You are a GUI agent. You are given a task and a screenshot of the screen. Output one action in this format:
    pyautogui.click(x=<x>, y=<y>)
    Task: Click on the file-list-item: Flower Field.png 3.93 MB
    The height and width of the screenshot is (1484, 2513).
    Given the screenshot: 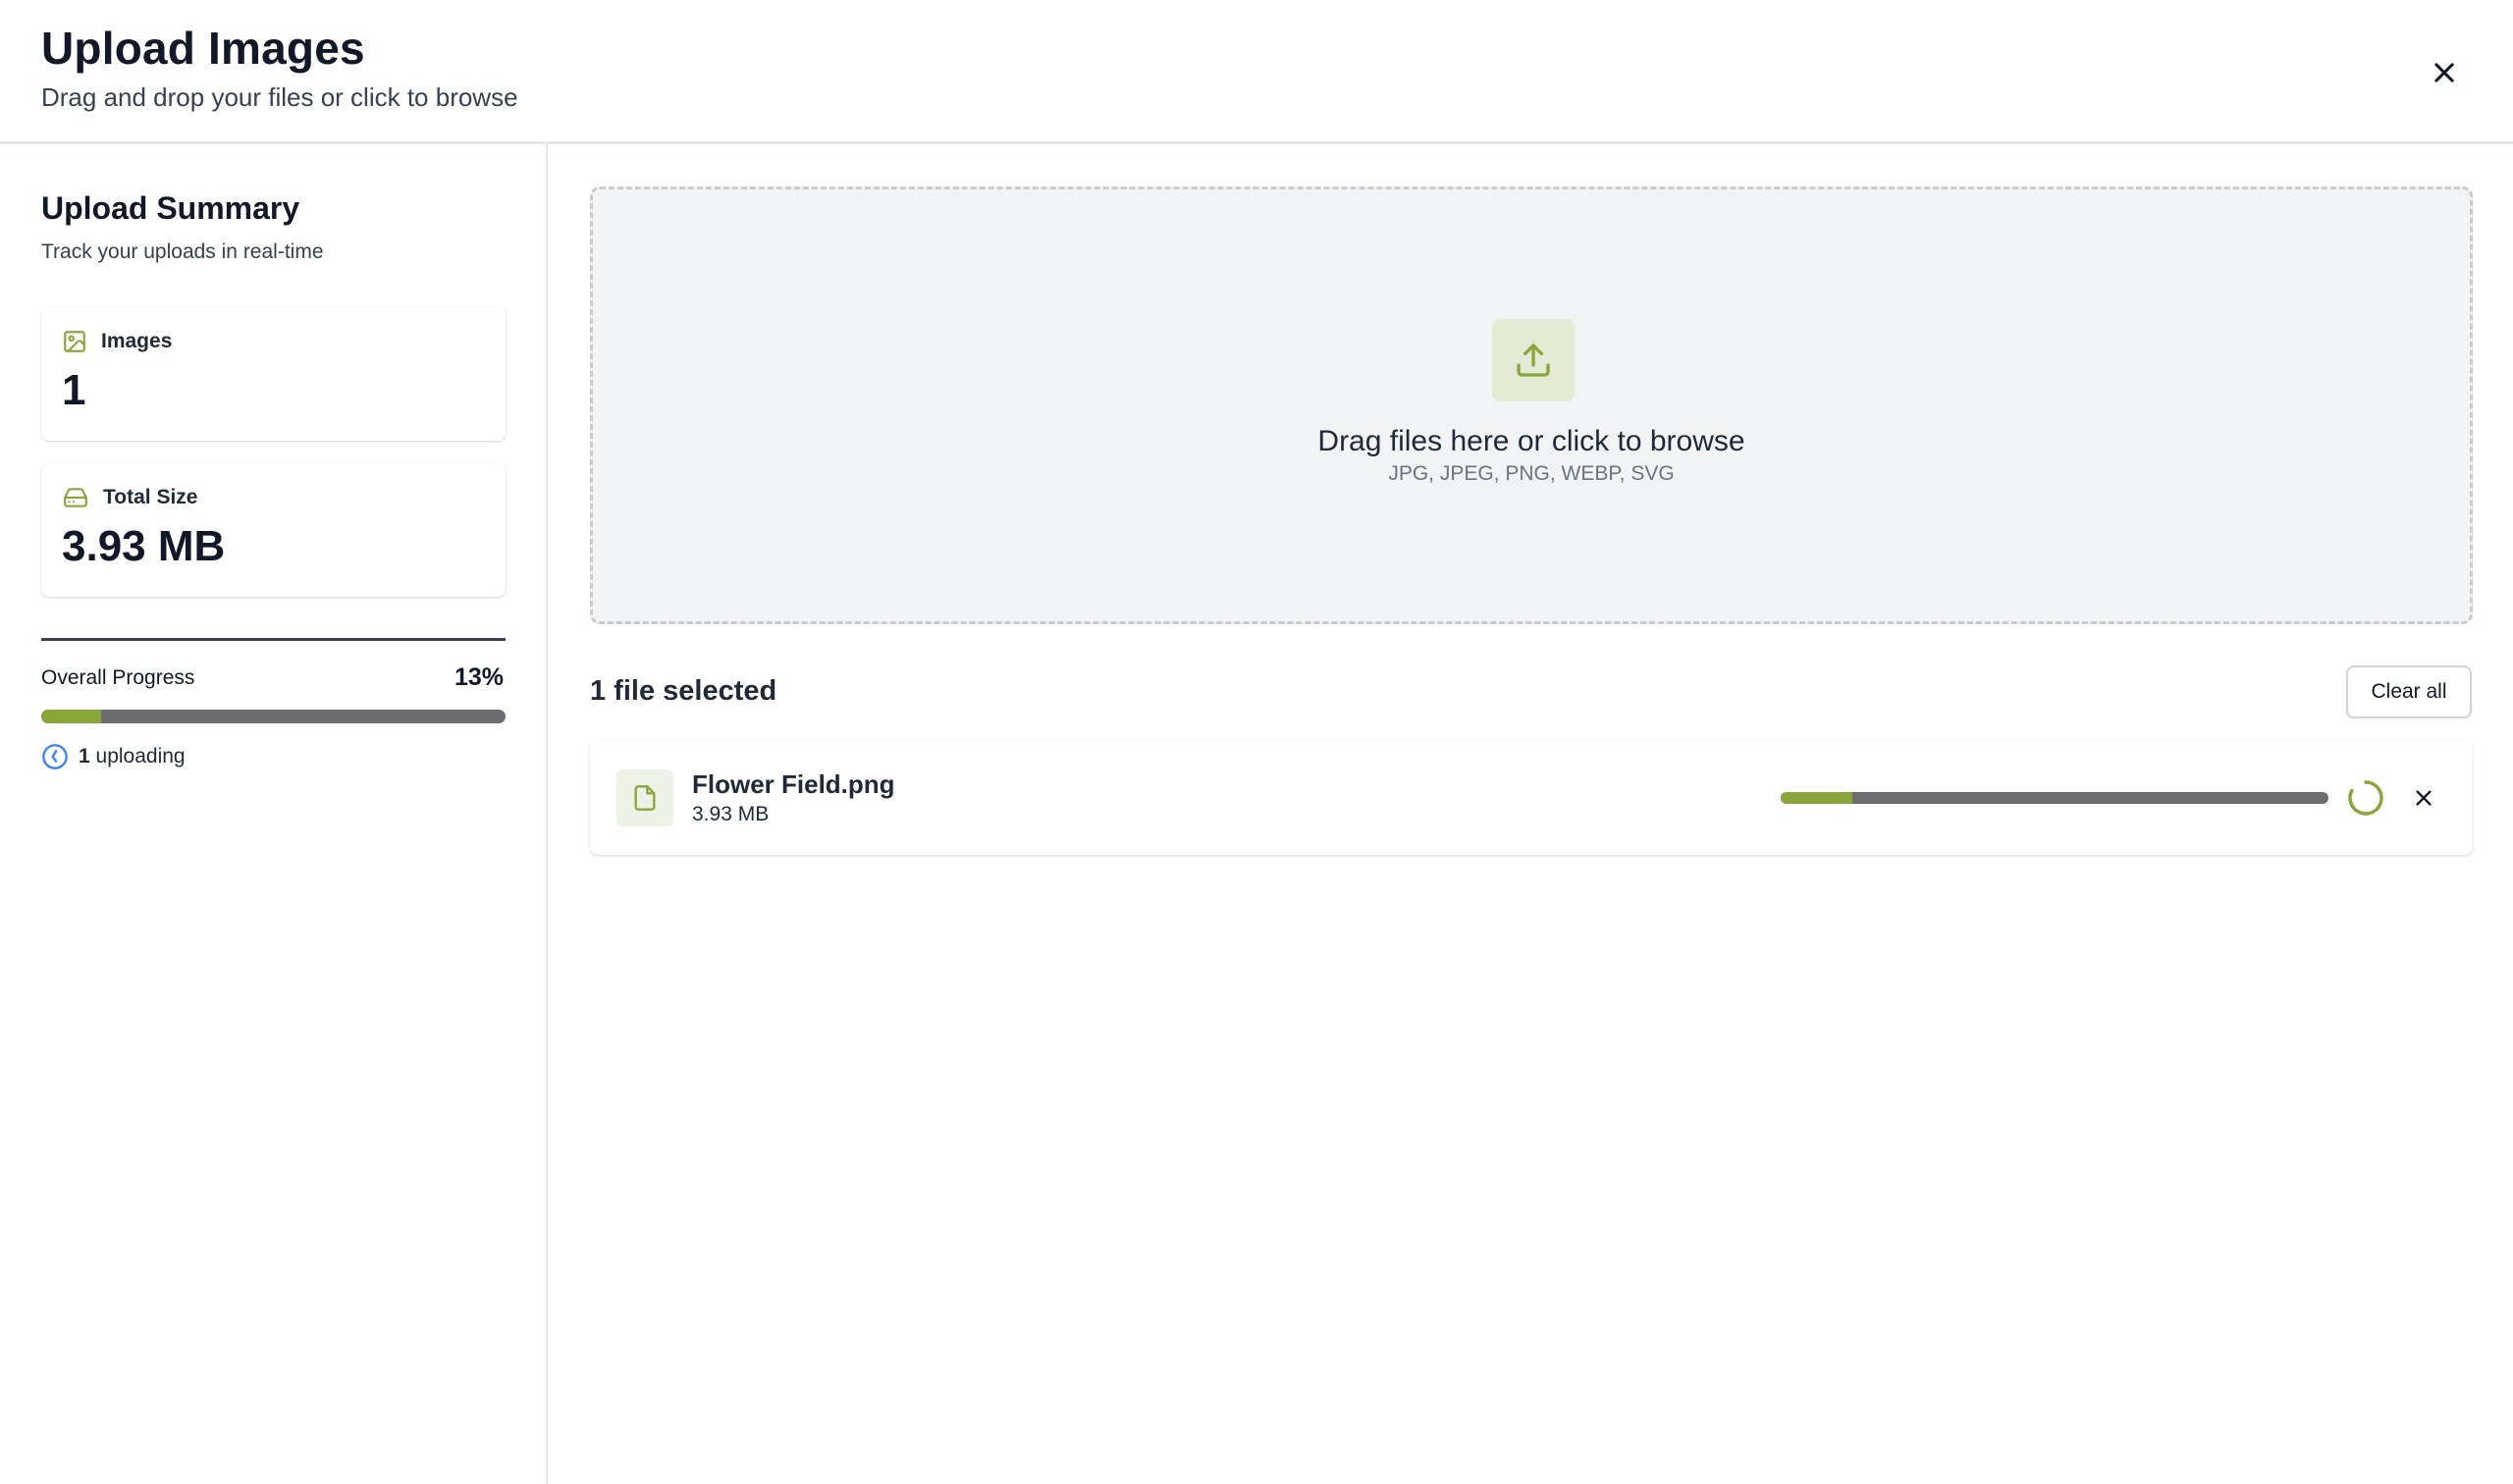 What is the action you would take?
    pyautogui.click(x=1531, y=798)
    